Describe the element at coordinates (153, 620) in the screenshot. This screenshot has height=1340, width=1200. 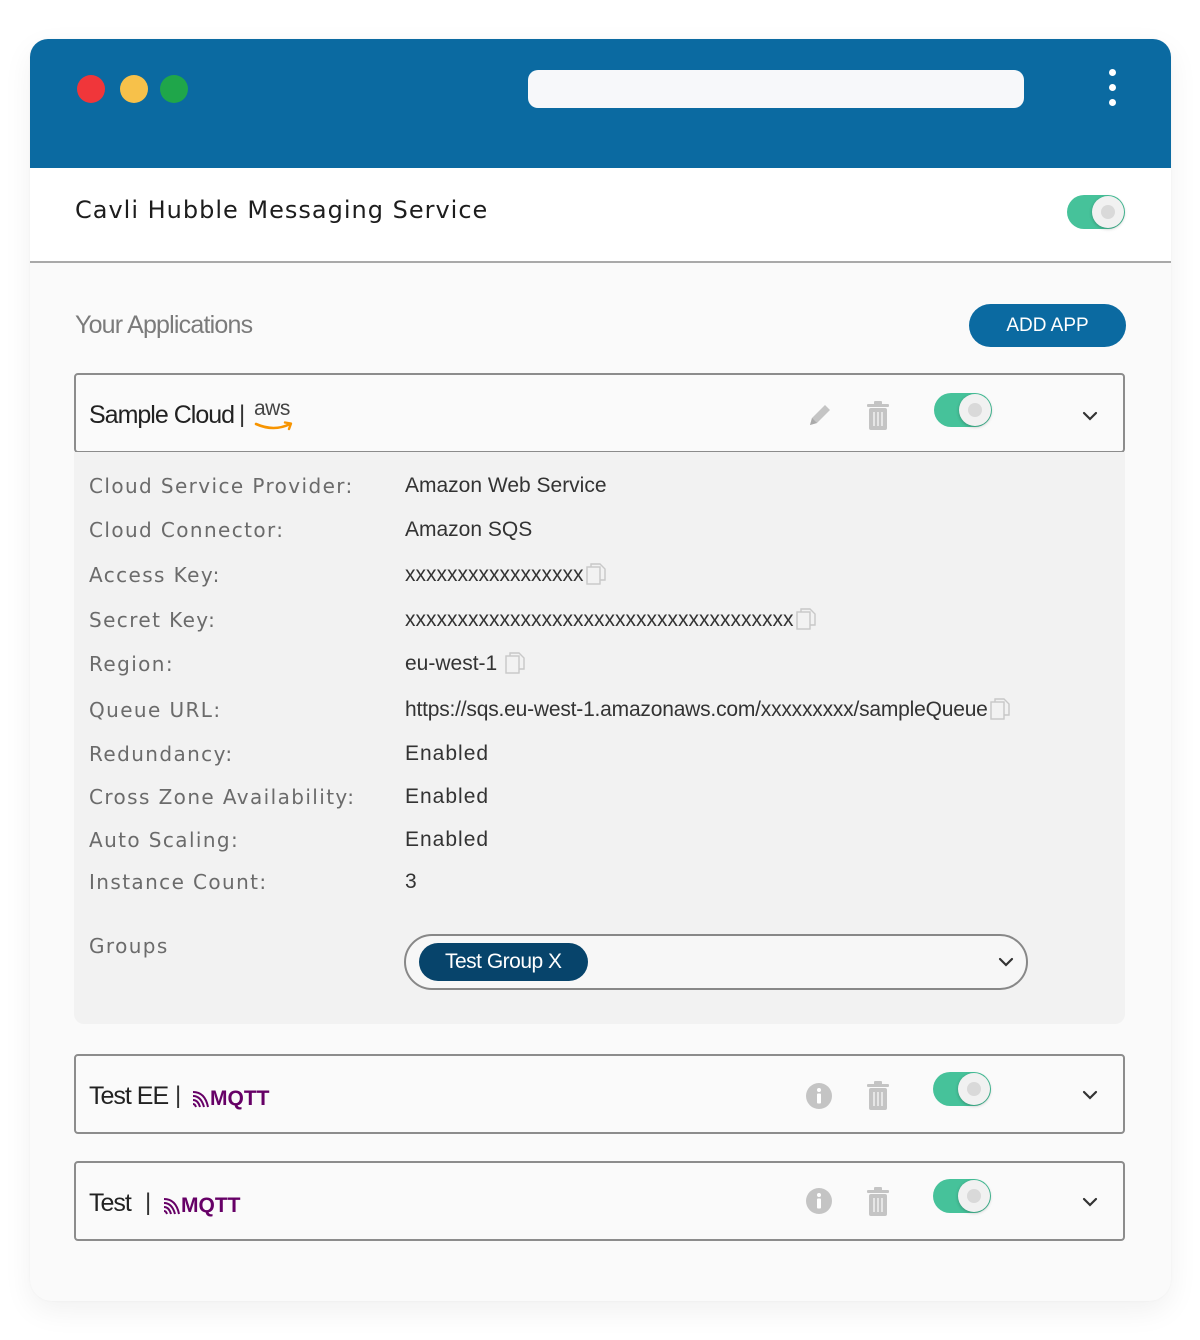
I see `detail-label: Secret Key:` at that location.